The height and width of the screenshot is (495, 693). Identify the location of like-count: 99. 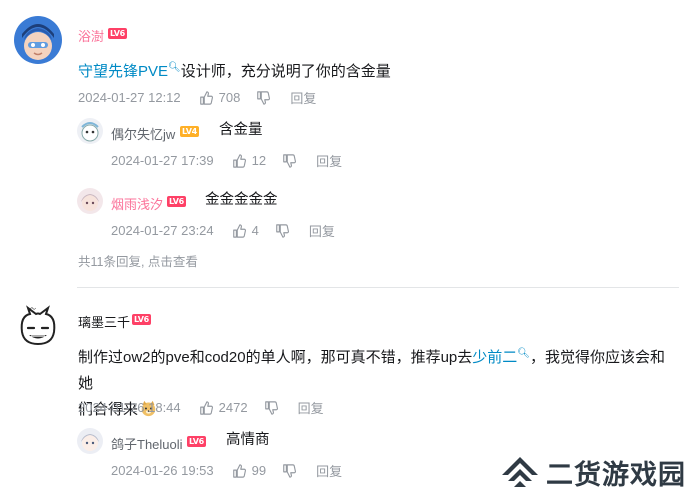
(259, 470).